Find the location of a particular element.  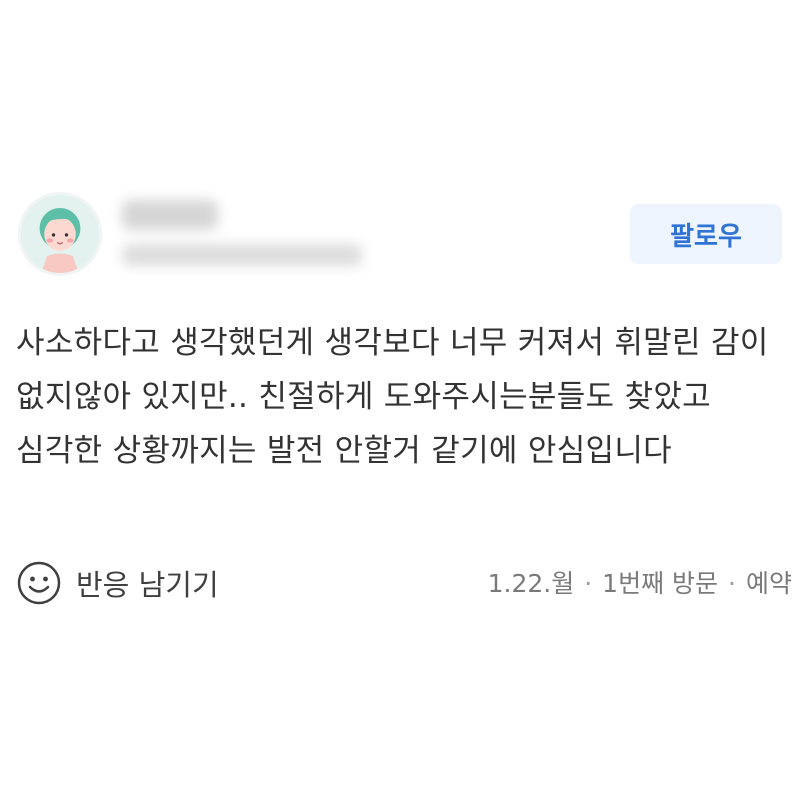

user-name-redacted is located at coordinates (170, 215).